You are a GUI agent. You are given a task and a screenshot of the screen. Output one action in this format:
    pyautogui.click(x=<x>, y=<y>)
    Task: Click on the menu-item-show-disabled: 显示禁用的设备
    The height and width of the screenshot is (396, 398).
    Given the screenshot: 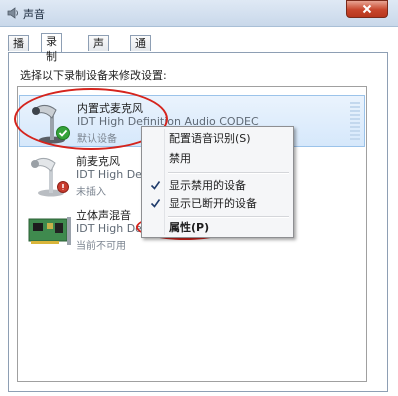 What is the action you would take?
    pyautogui.click(x=217, y=186)
    